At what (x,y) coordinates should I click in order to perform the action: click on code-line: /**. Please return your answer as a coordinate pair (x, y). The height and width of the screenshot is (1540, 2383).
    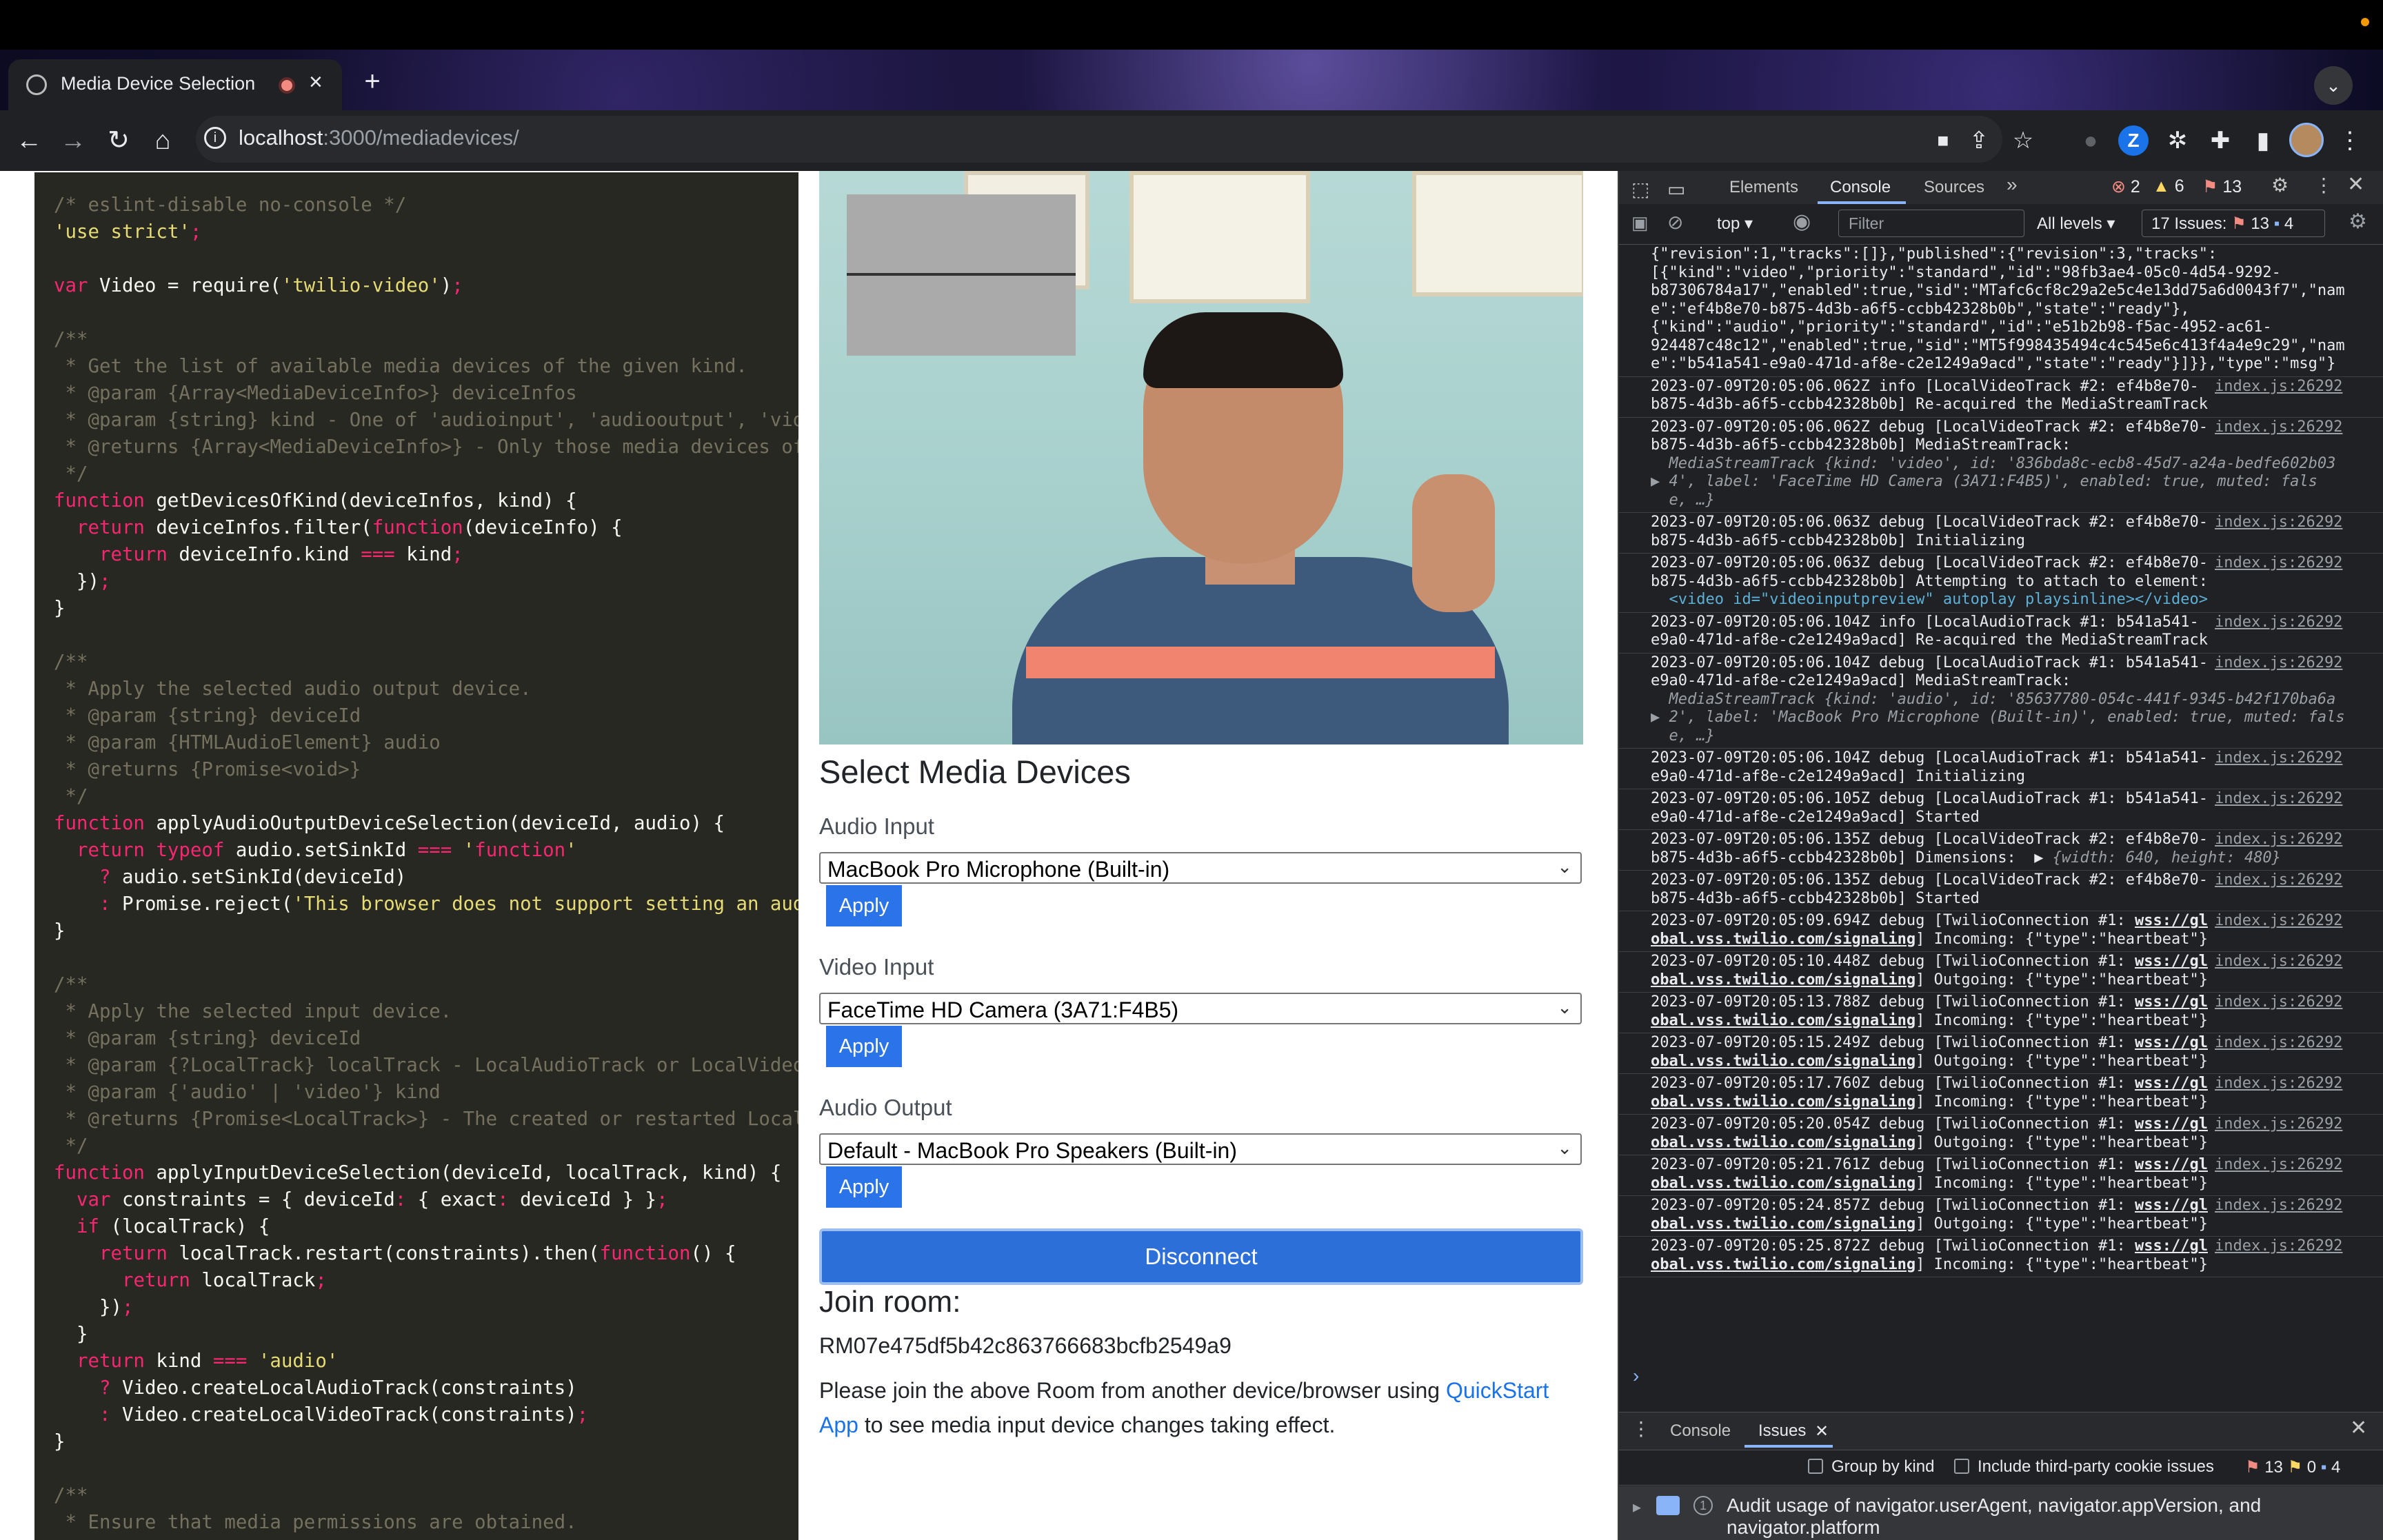
    Looking at the image, I should click on (71, 985).